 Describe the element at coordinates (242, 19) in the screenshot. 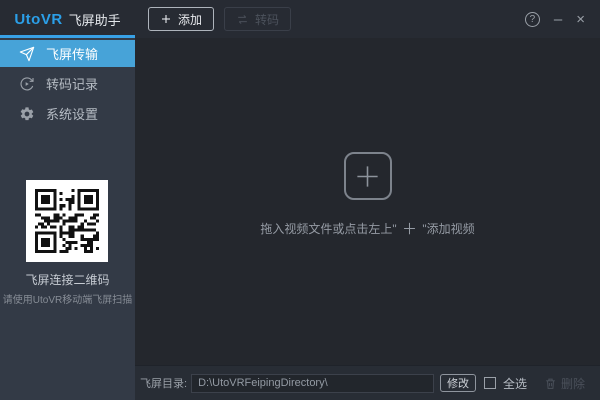

I see `transfer-arrows-icon` at that location.